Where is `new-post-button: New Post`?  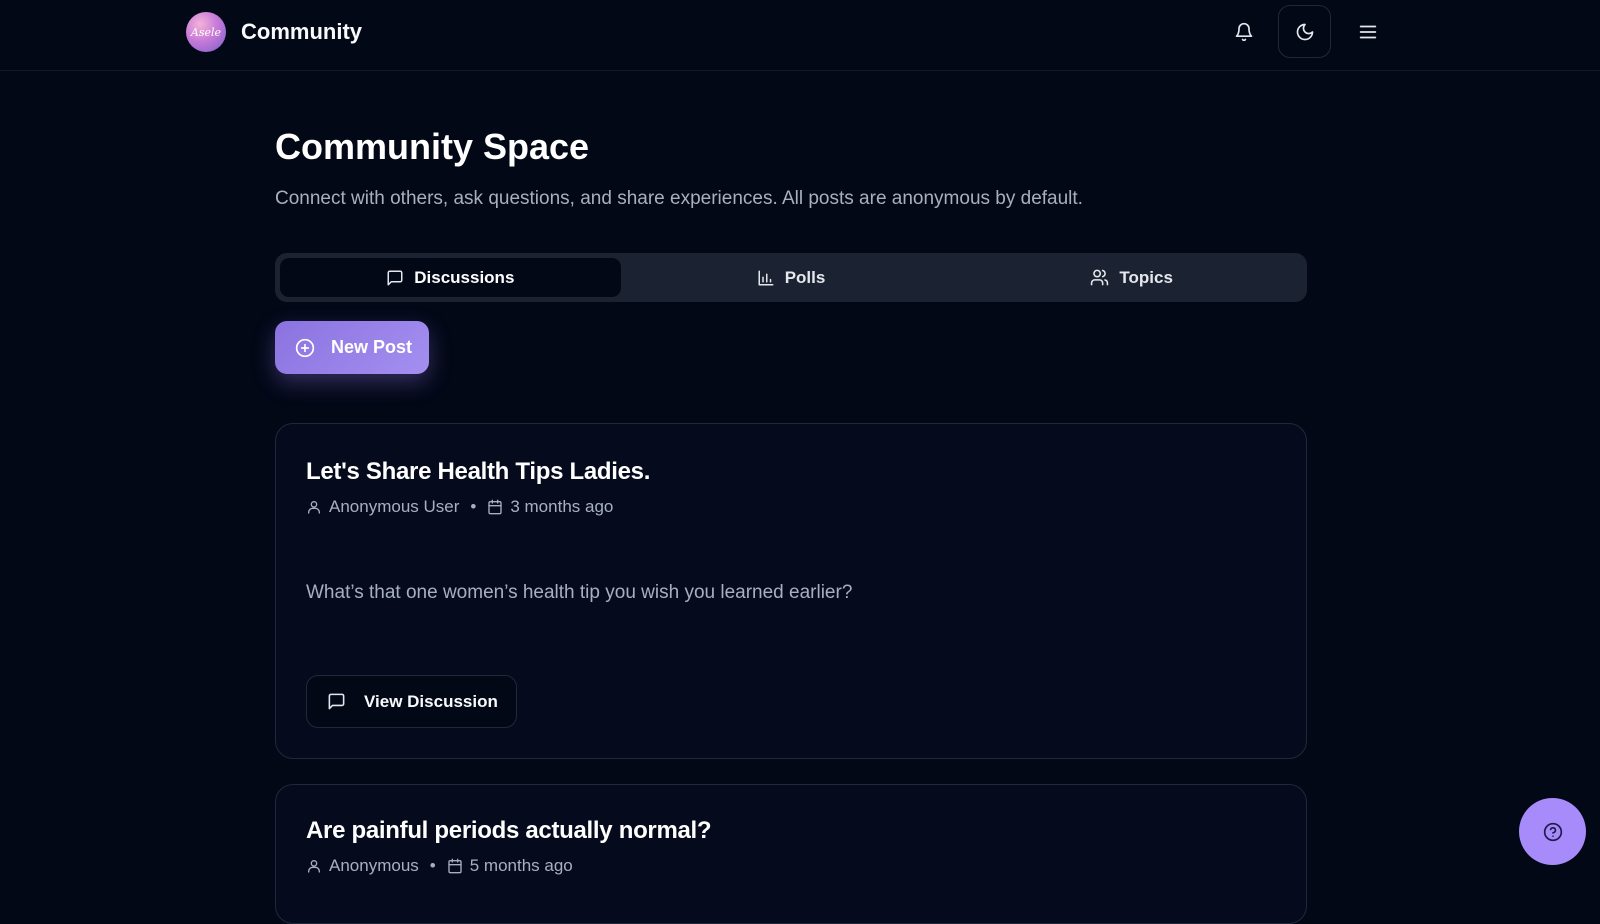 new-post-button: New Post is located at coordinates (352, 347).